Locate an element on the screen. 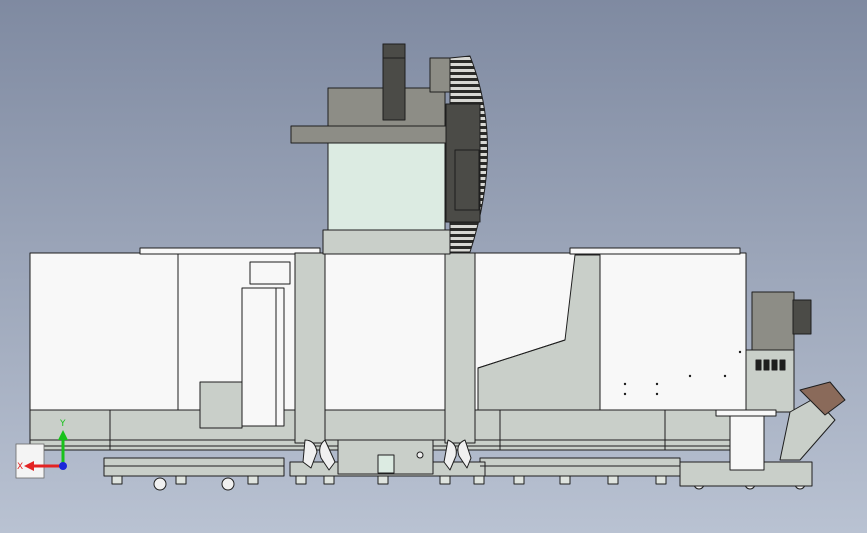 The height and width of the screenshot is (533, 867). conveyor-body is located at coordinates (770, 381).